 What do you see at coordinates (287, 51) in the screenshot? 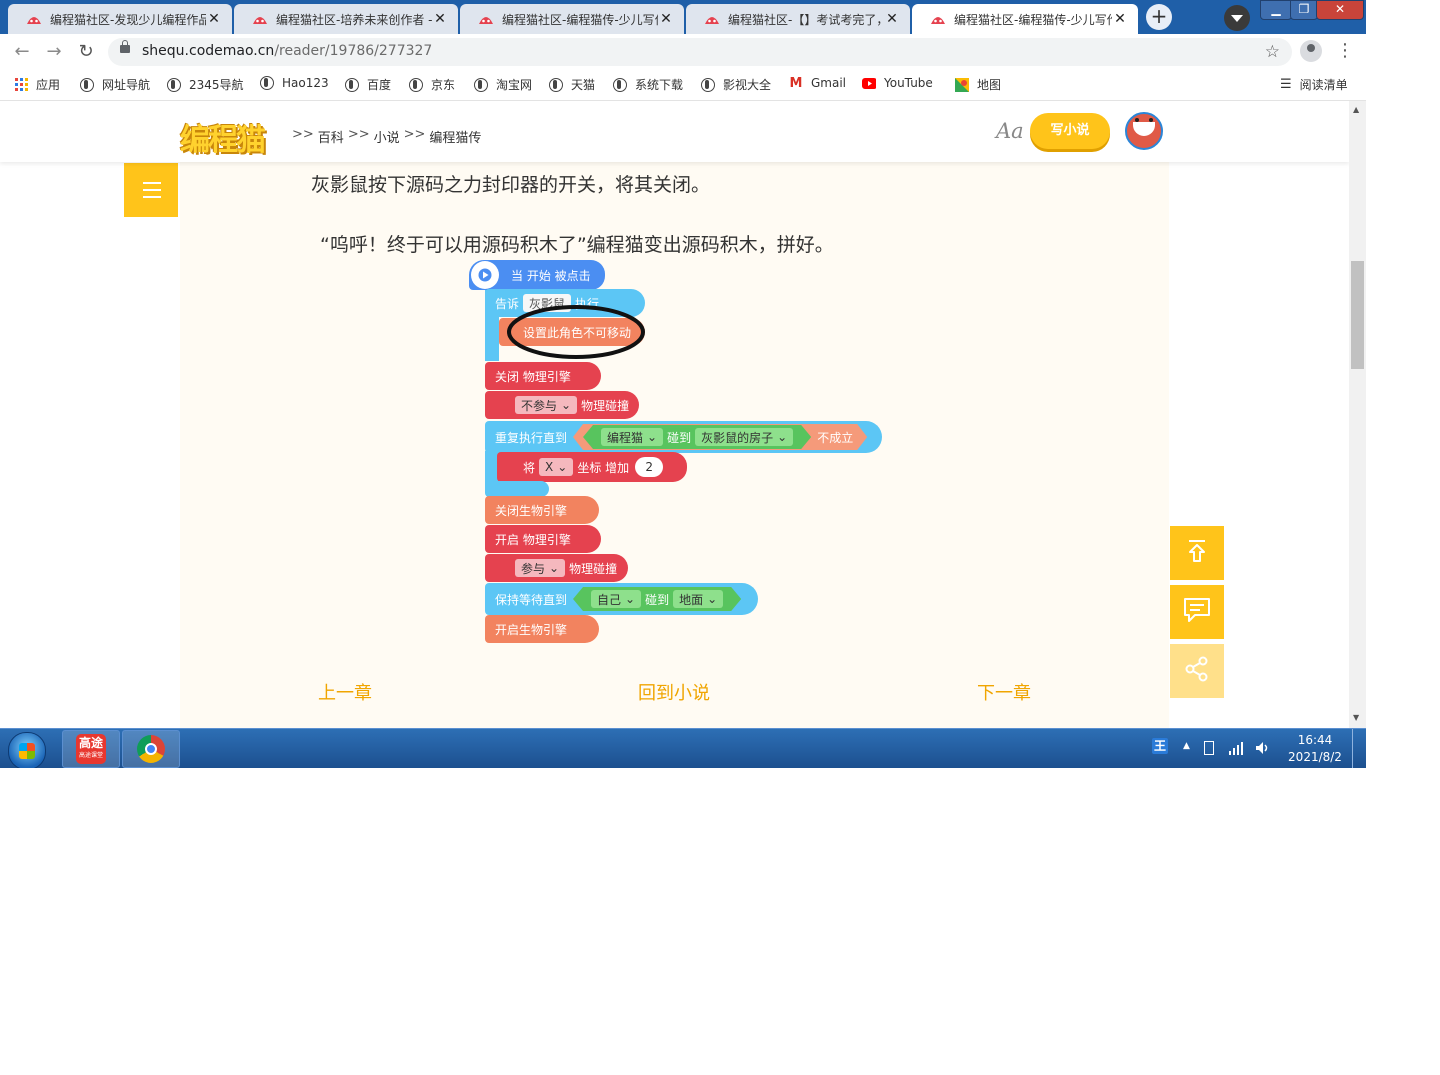
I see `url-text: shequ.codemao.cn/reader/19786/277327` at bounding box center [287, 51].